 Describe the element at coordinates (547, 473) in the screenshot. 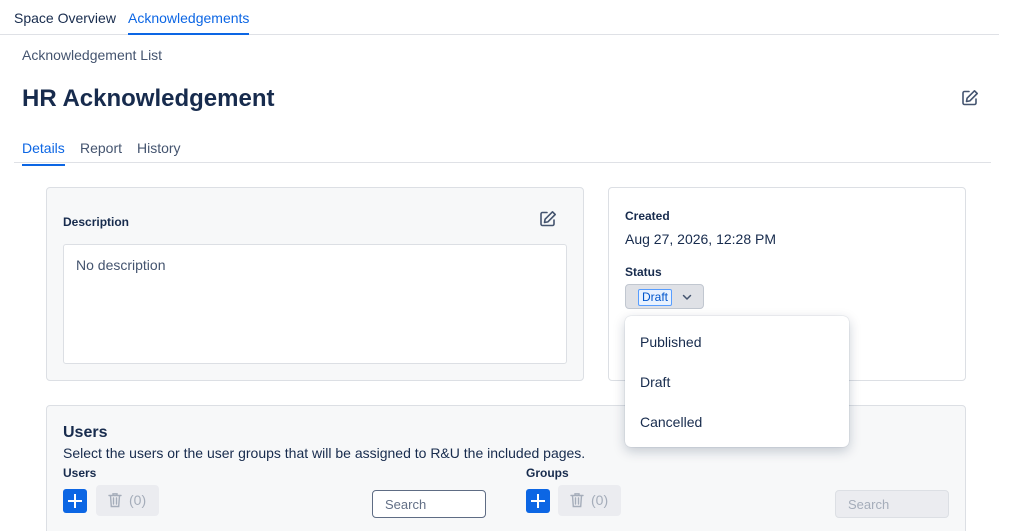

I see `groups-column-label: Groups` at that location.